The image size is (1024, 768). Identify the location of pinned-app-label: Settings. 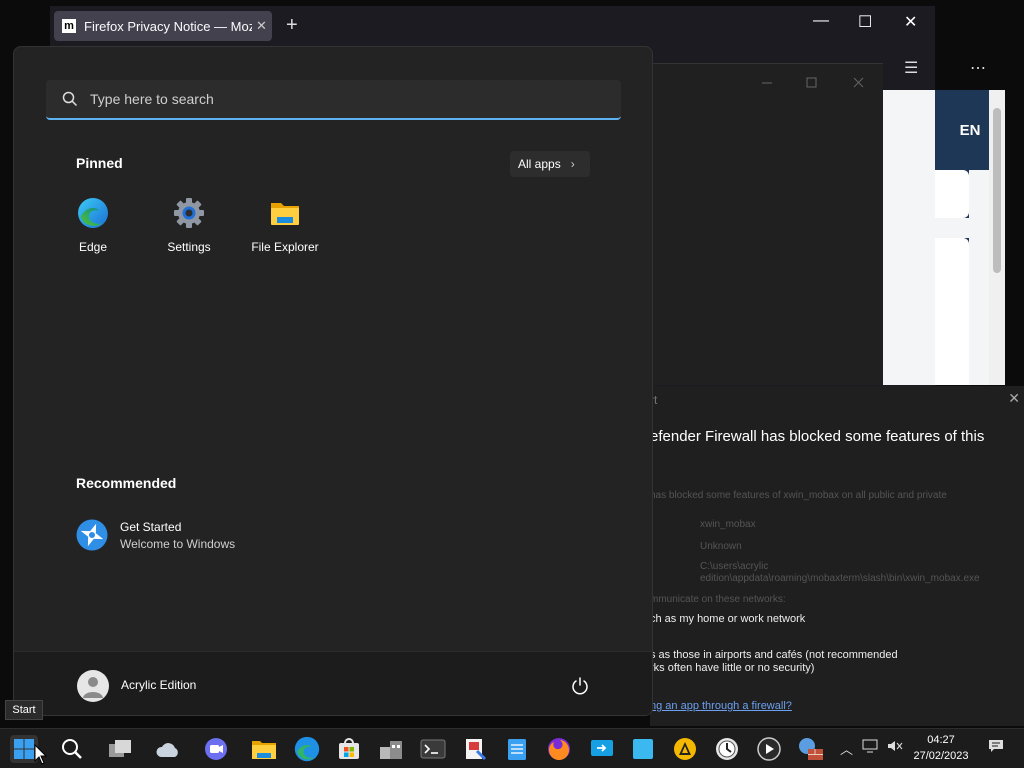
(189, 247).